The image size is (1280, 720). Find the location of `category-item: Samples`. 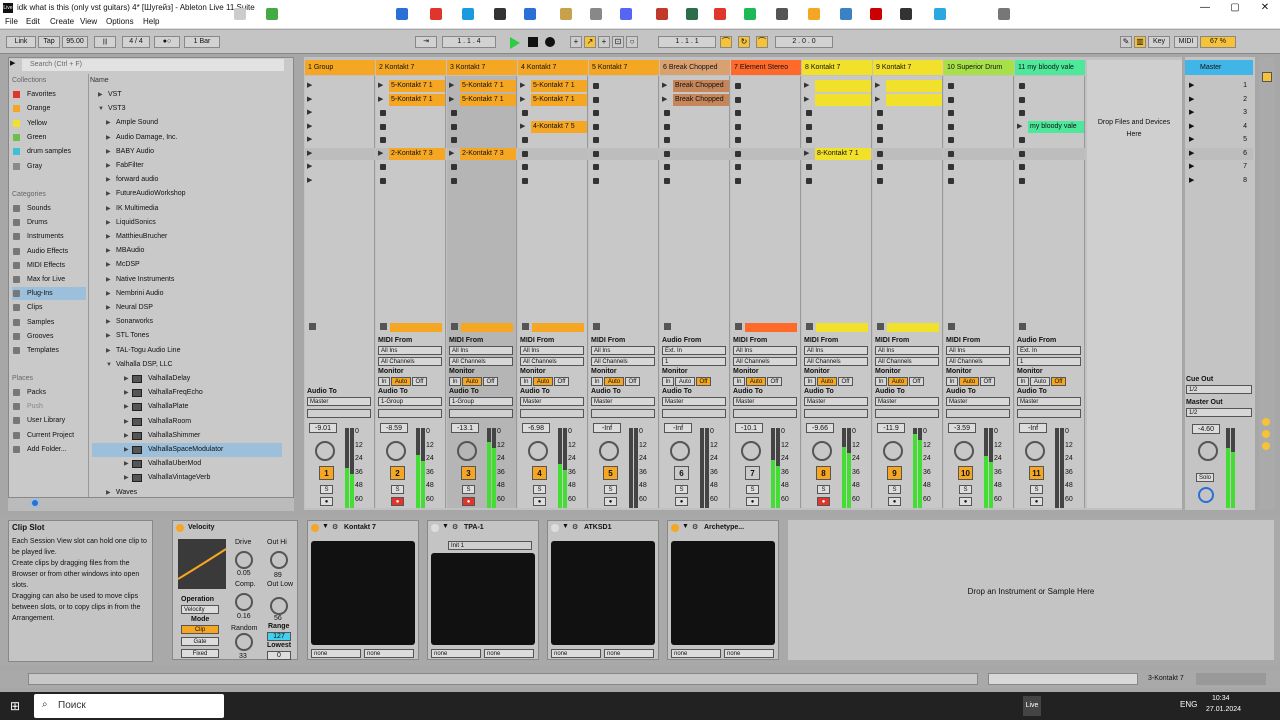

category-item: Samples is located at coordinates (49, 322).